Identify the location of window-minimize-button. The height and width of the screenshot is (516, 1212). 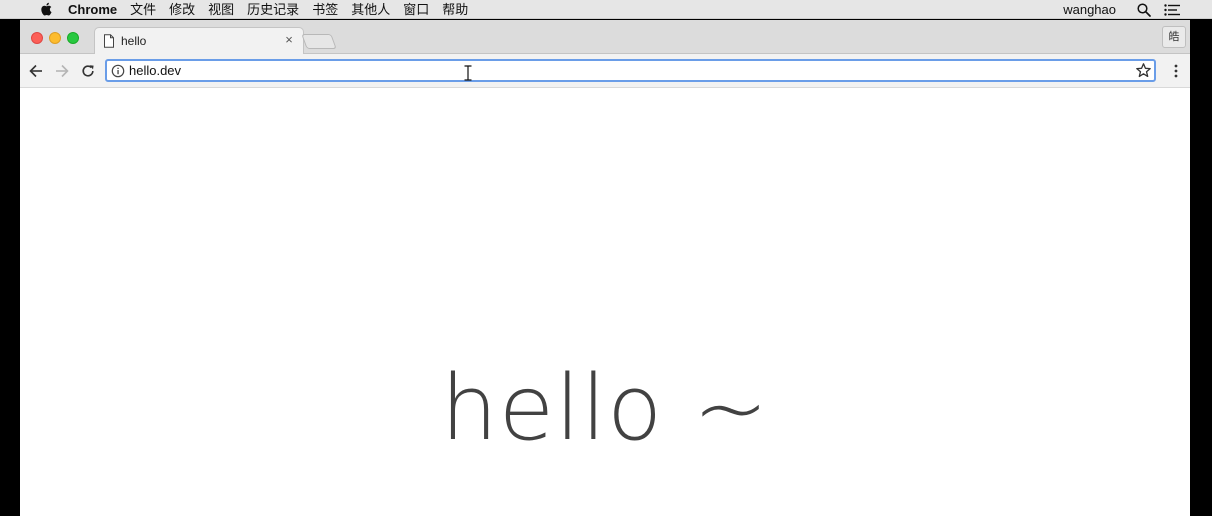
(55, 38).